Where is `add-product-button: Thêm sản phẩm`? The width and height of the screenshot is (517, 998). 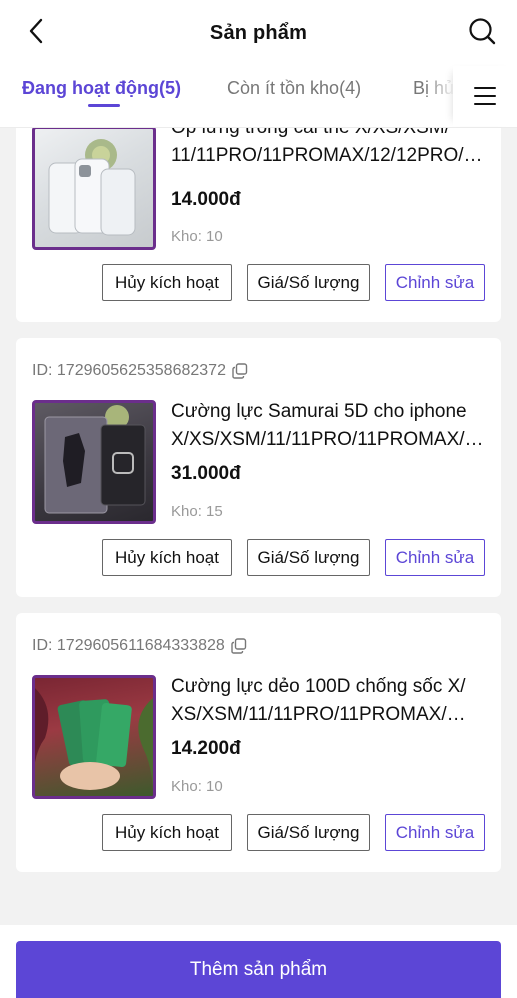
add-product-button: Thêm sản phẩm is located at coordinates (258, 969).